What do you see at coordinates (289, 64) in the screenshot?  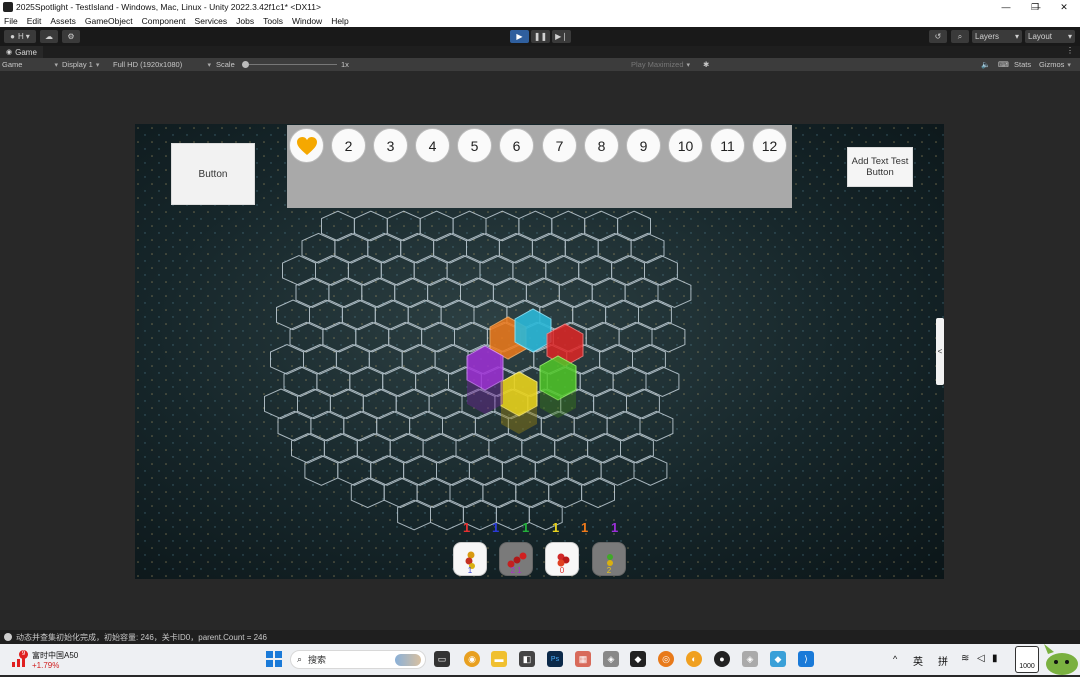 I see `scale-slider` at bounding box center [289, 64].